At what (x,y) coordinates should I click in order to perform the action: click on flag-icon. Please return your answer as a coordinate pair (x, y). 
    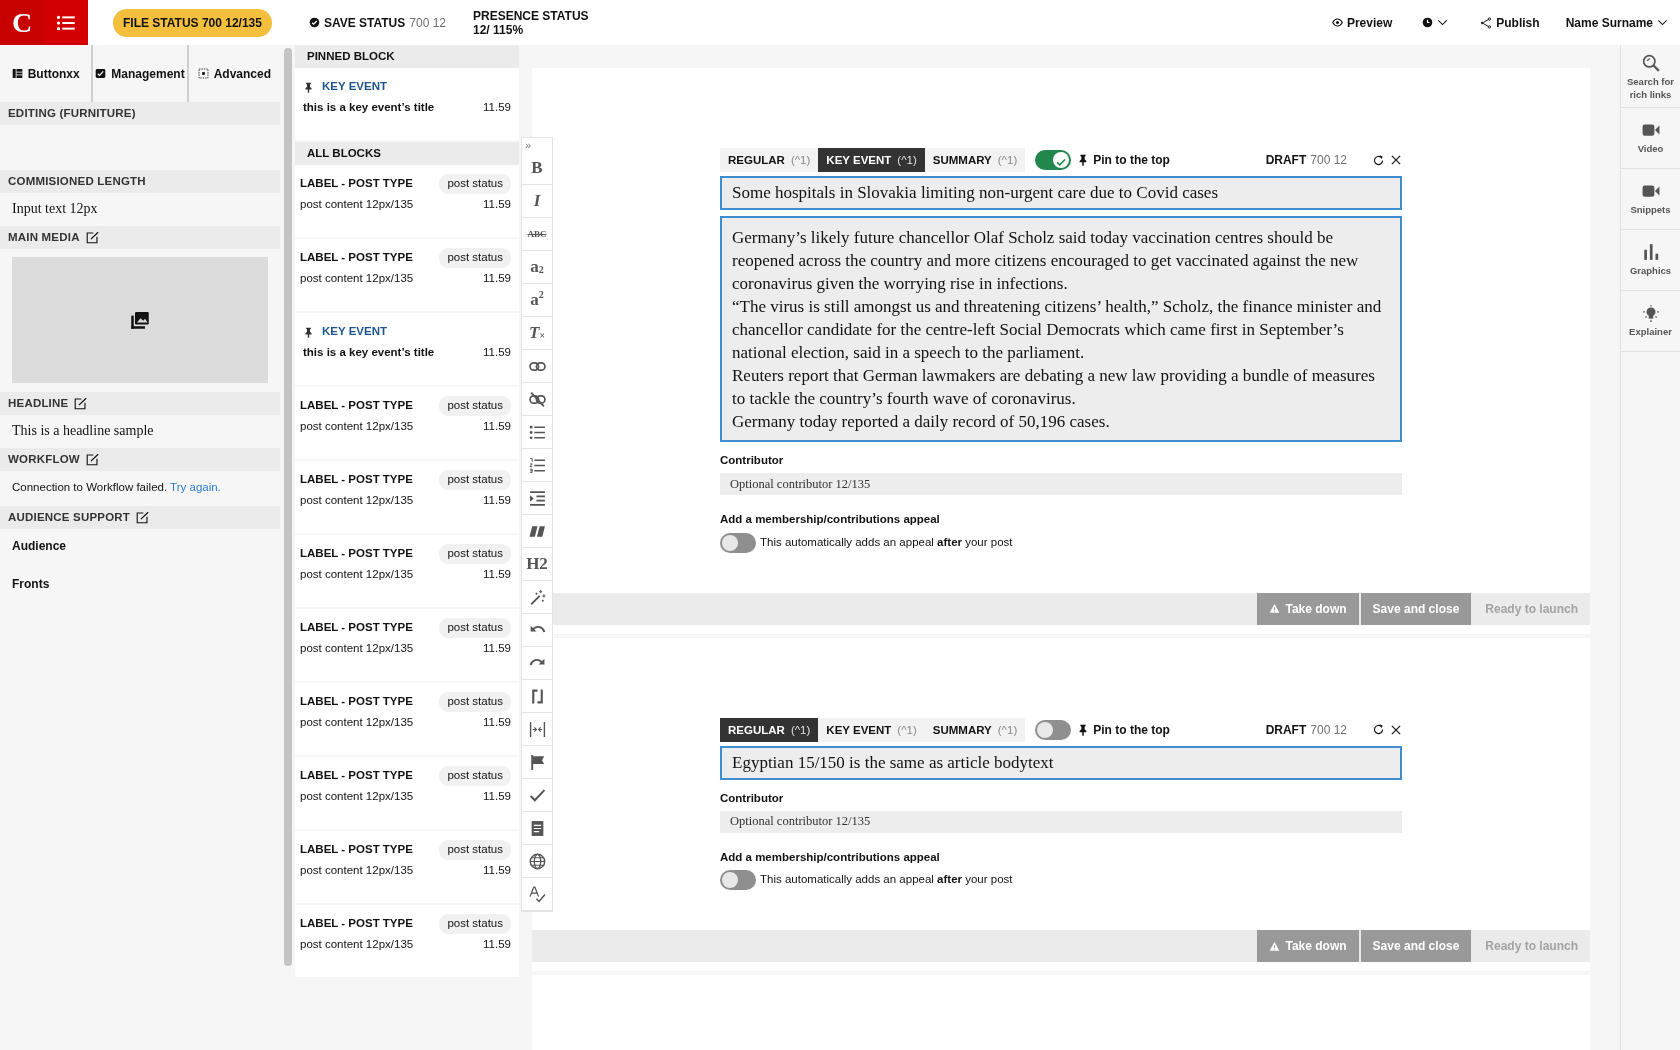
    Looking at the image, I should click on (537, 762).